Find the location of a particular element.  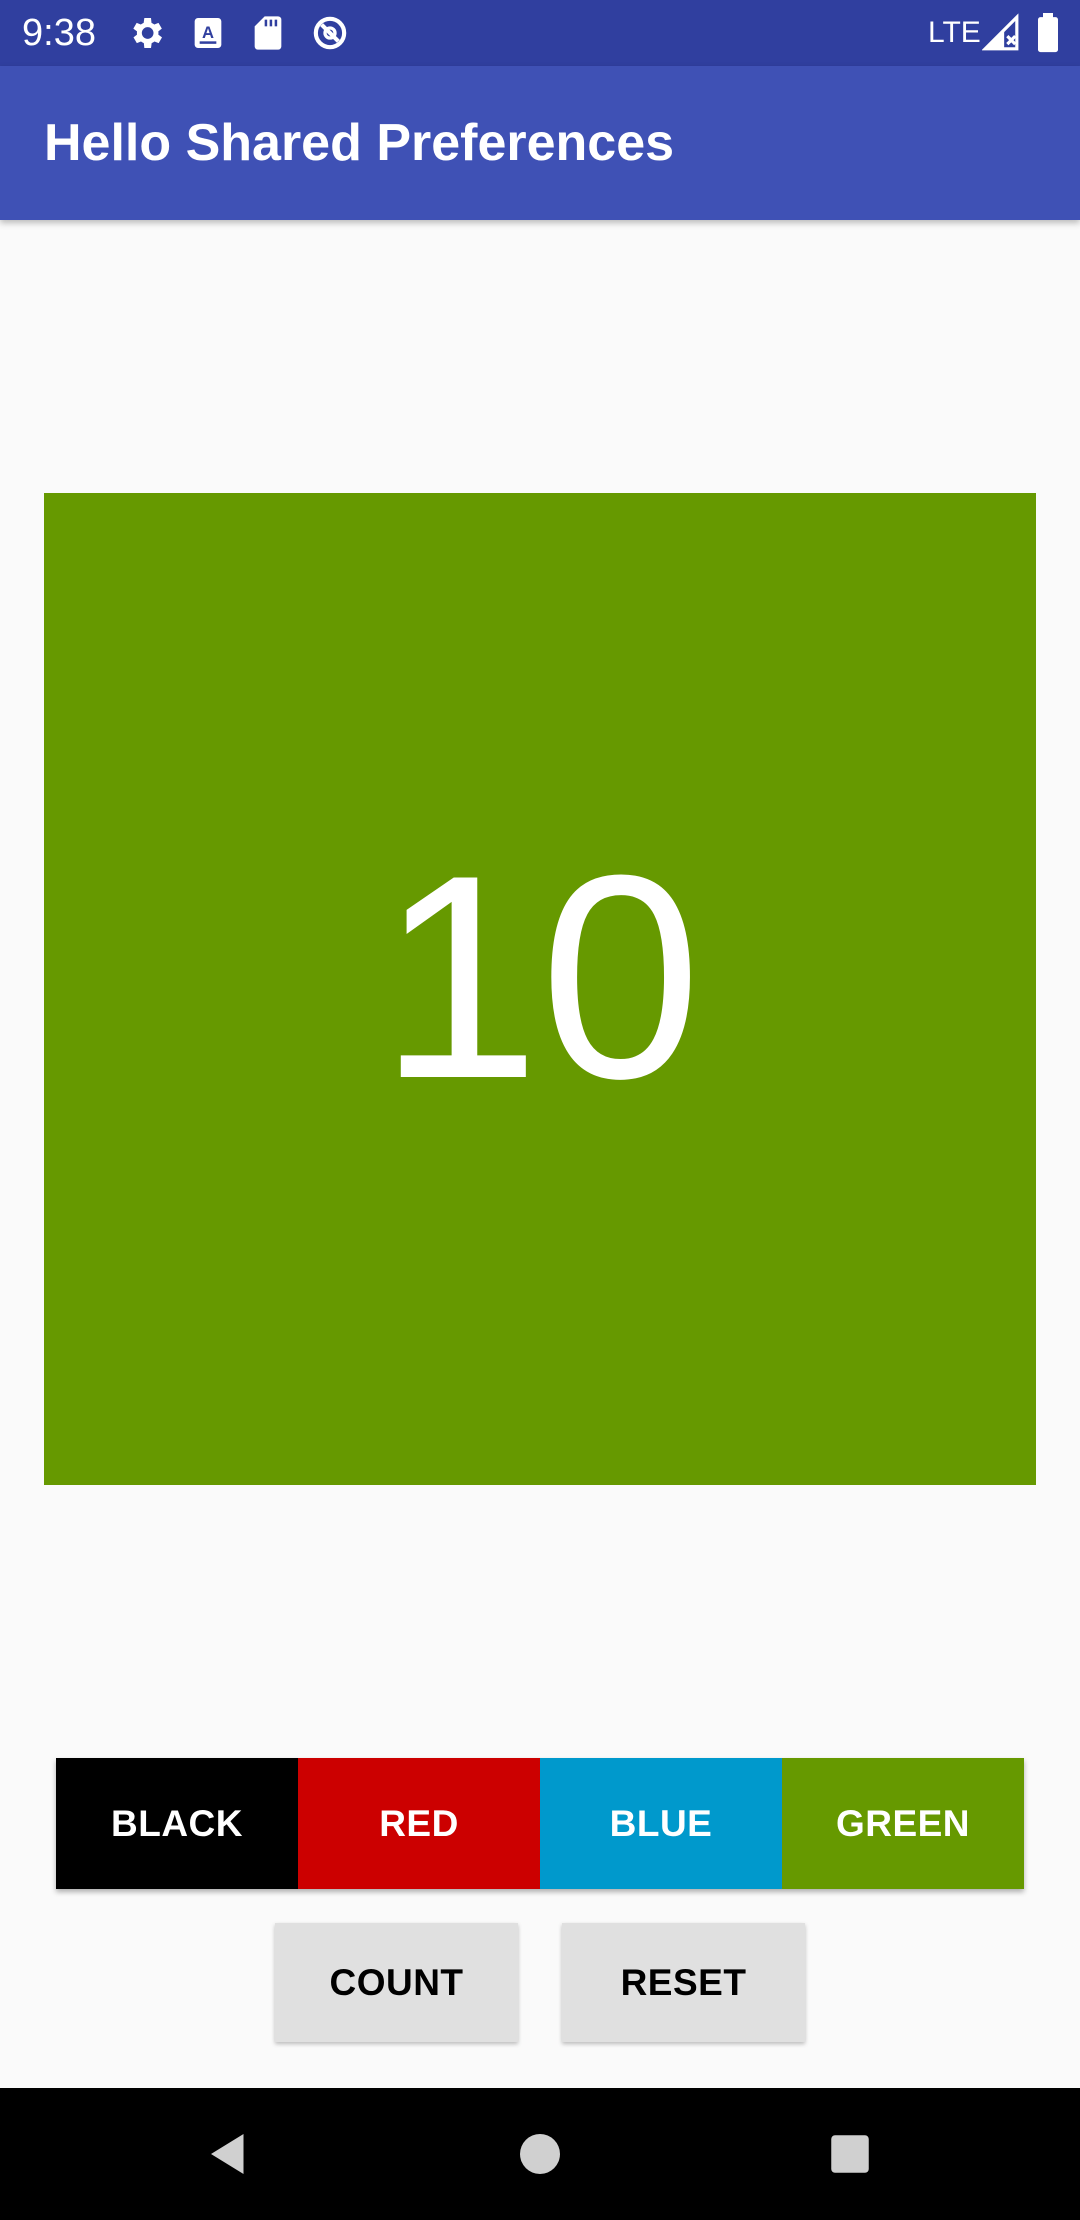

app-title: Hello Shared Preferences is located at coordinates (359, 143).